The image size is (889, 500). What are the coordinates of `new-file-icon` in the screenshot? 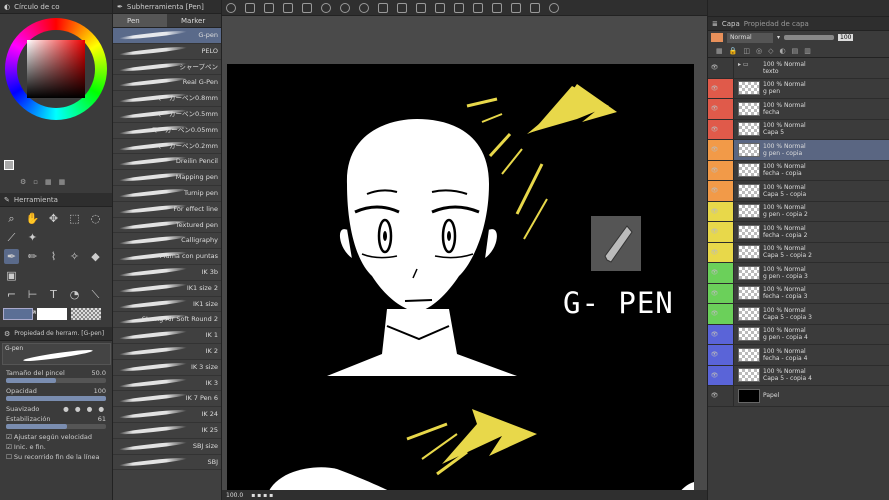 It's located at (250, 7).